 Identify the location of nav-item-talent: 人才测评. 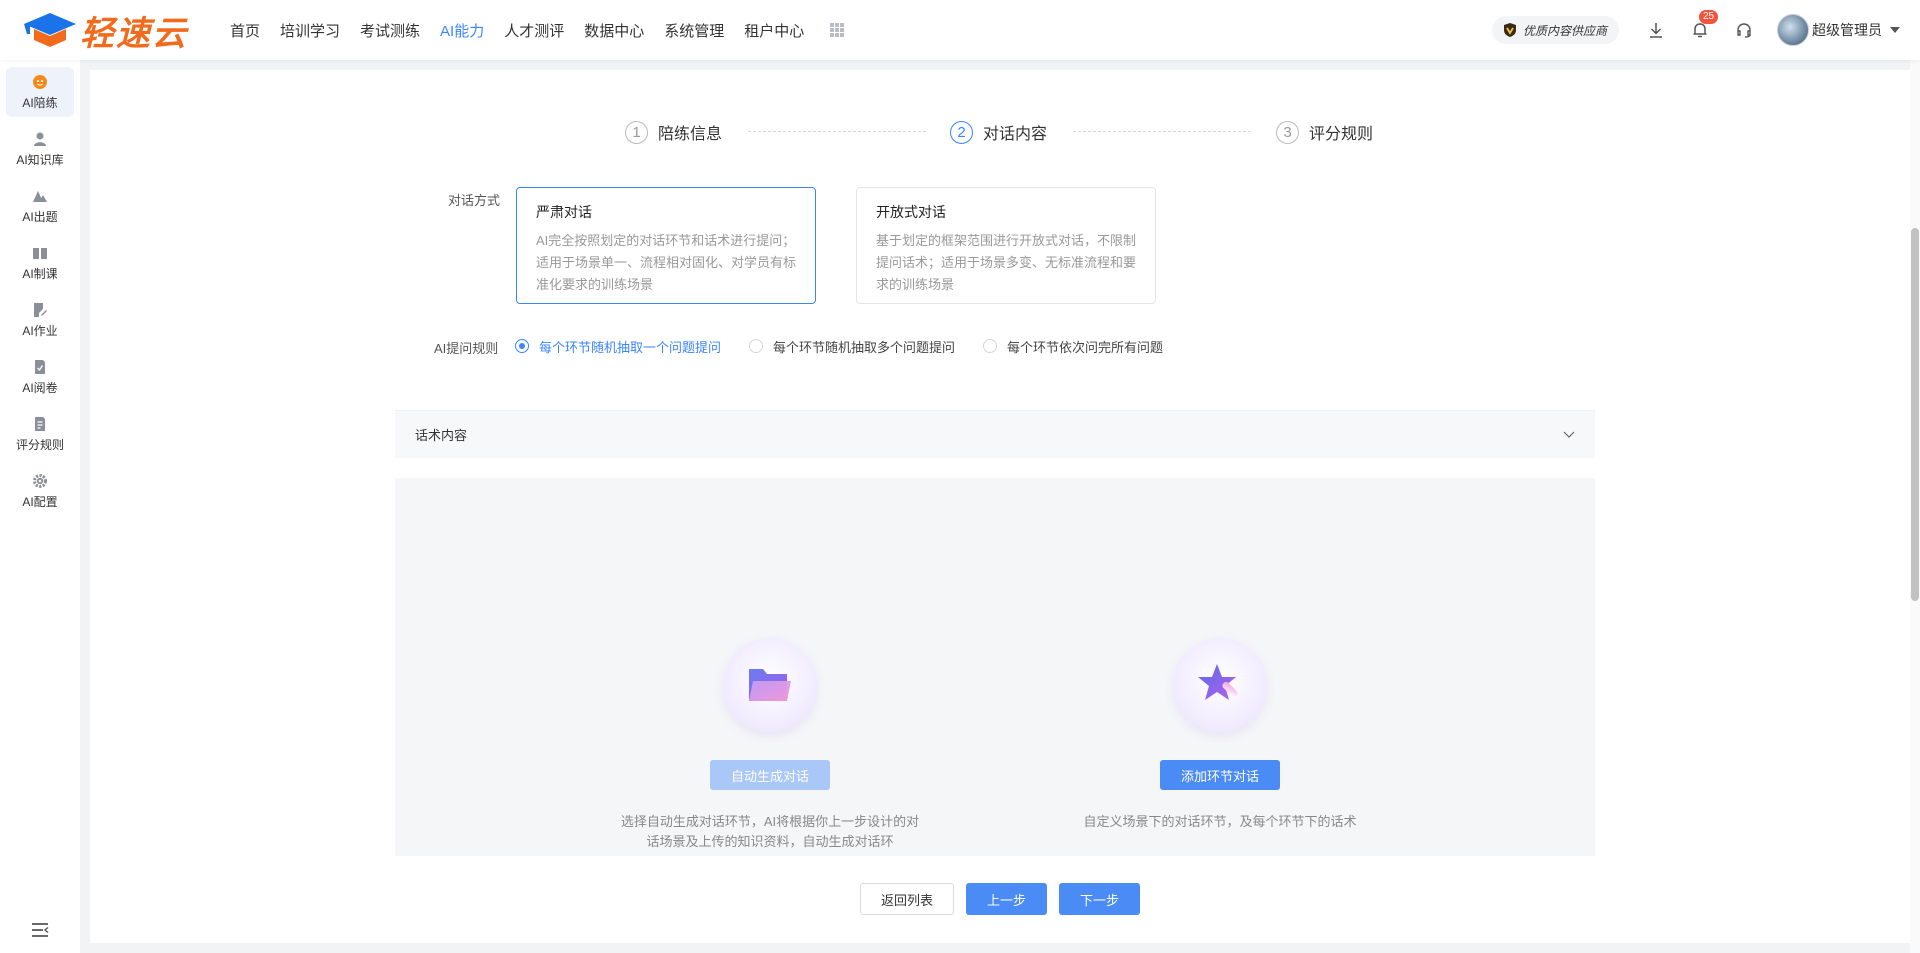
(534, 30).